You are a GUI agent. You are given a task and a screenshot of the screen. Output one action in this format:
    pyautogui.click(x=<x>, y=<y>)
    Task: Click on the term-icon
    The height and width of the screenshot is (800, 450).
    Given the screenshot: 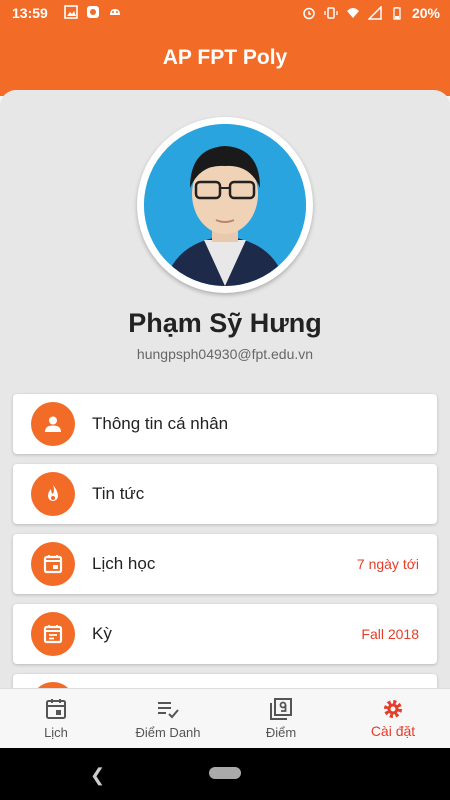 What is the action you would take?
    pyautogui.click(x=53, y=634)
    